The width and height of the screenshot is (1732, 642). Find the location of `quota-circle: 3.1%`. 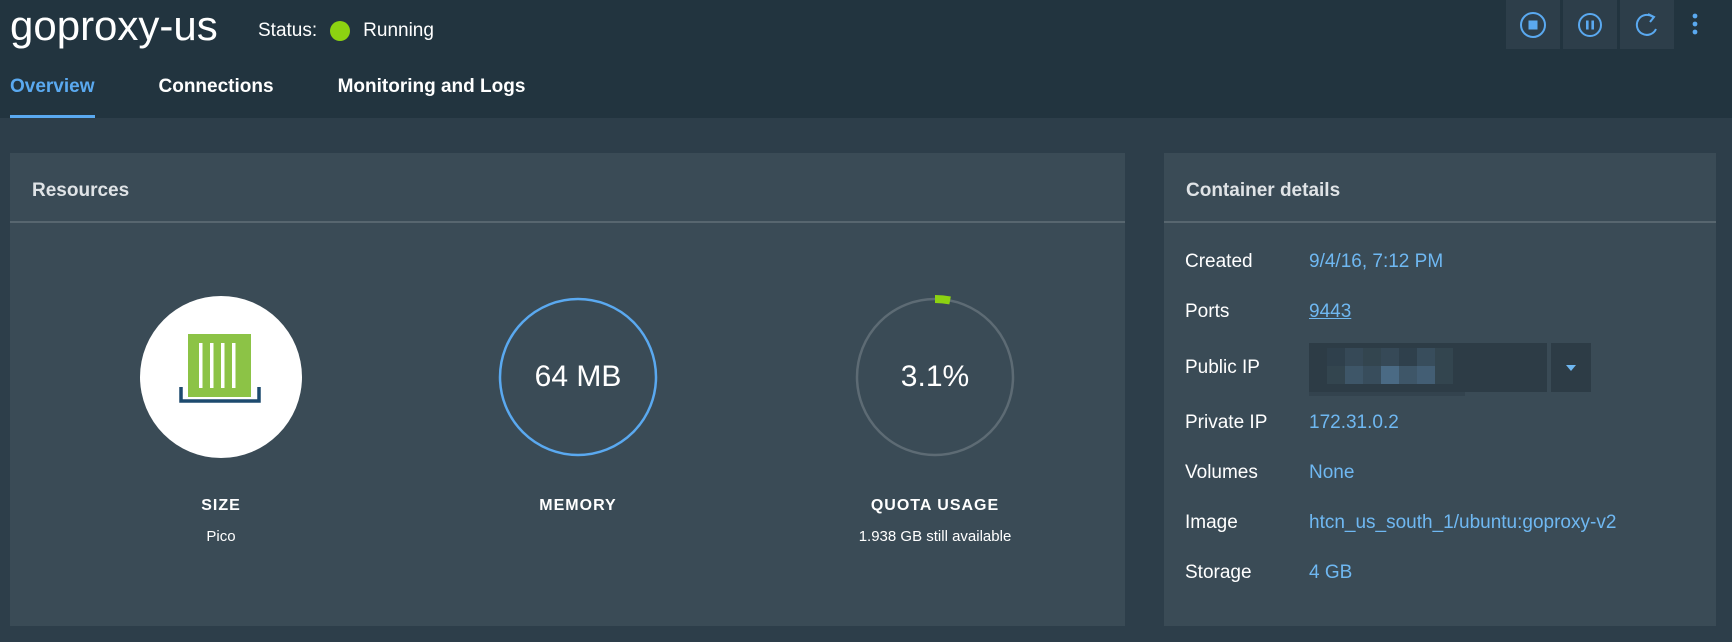

quota-circle: 3.1% is located at coordinates (935, 377).